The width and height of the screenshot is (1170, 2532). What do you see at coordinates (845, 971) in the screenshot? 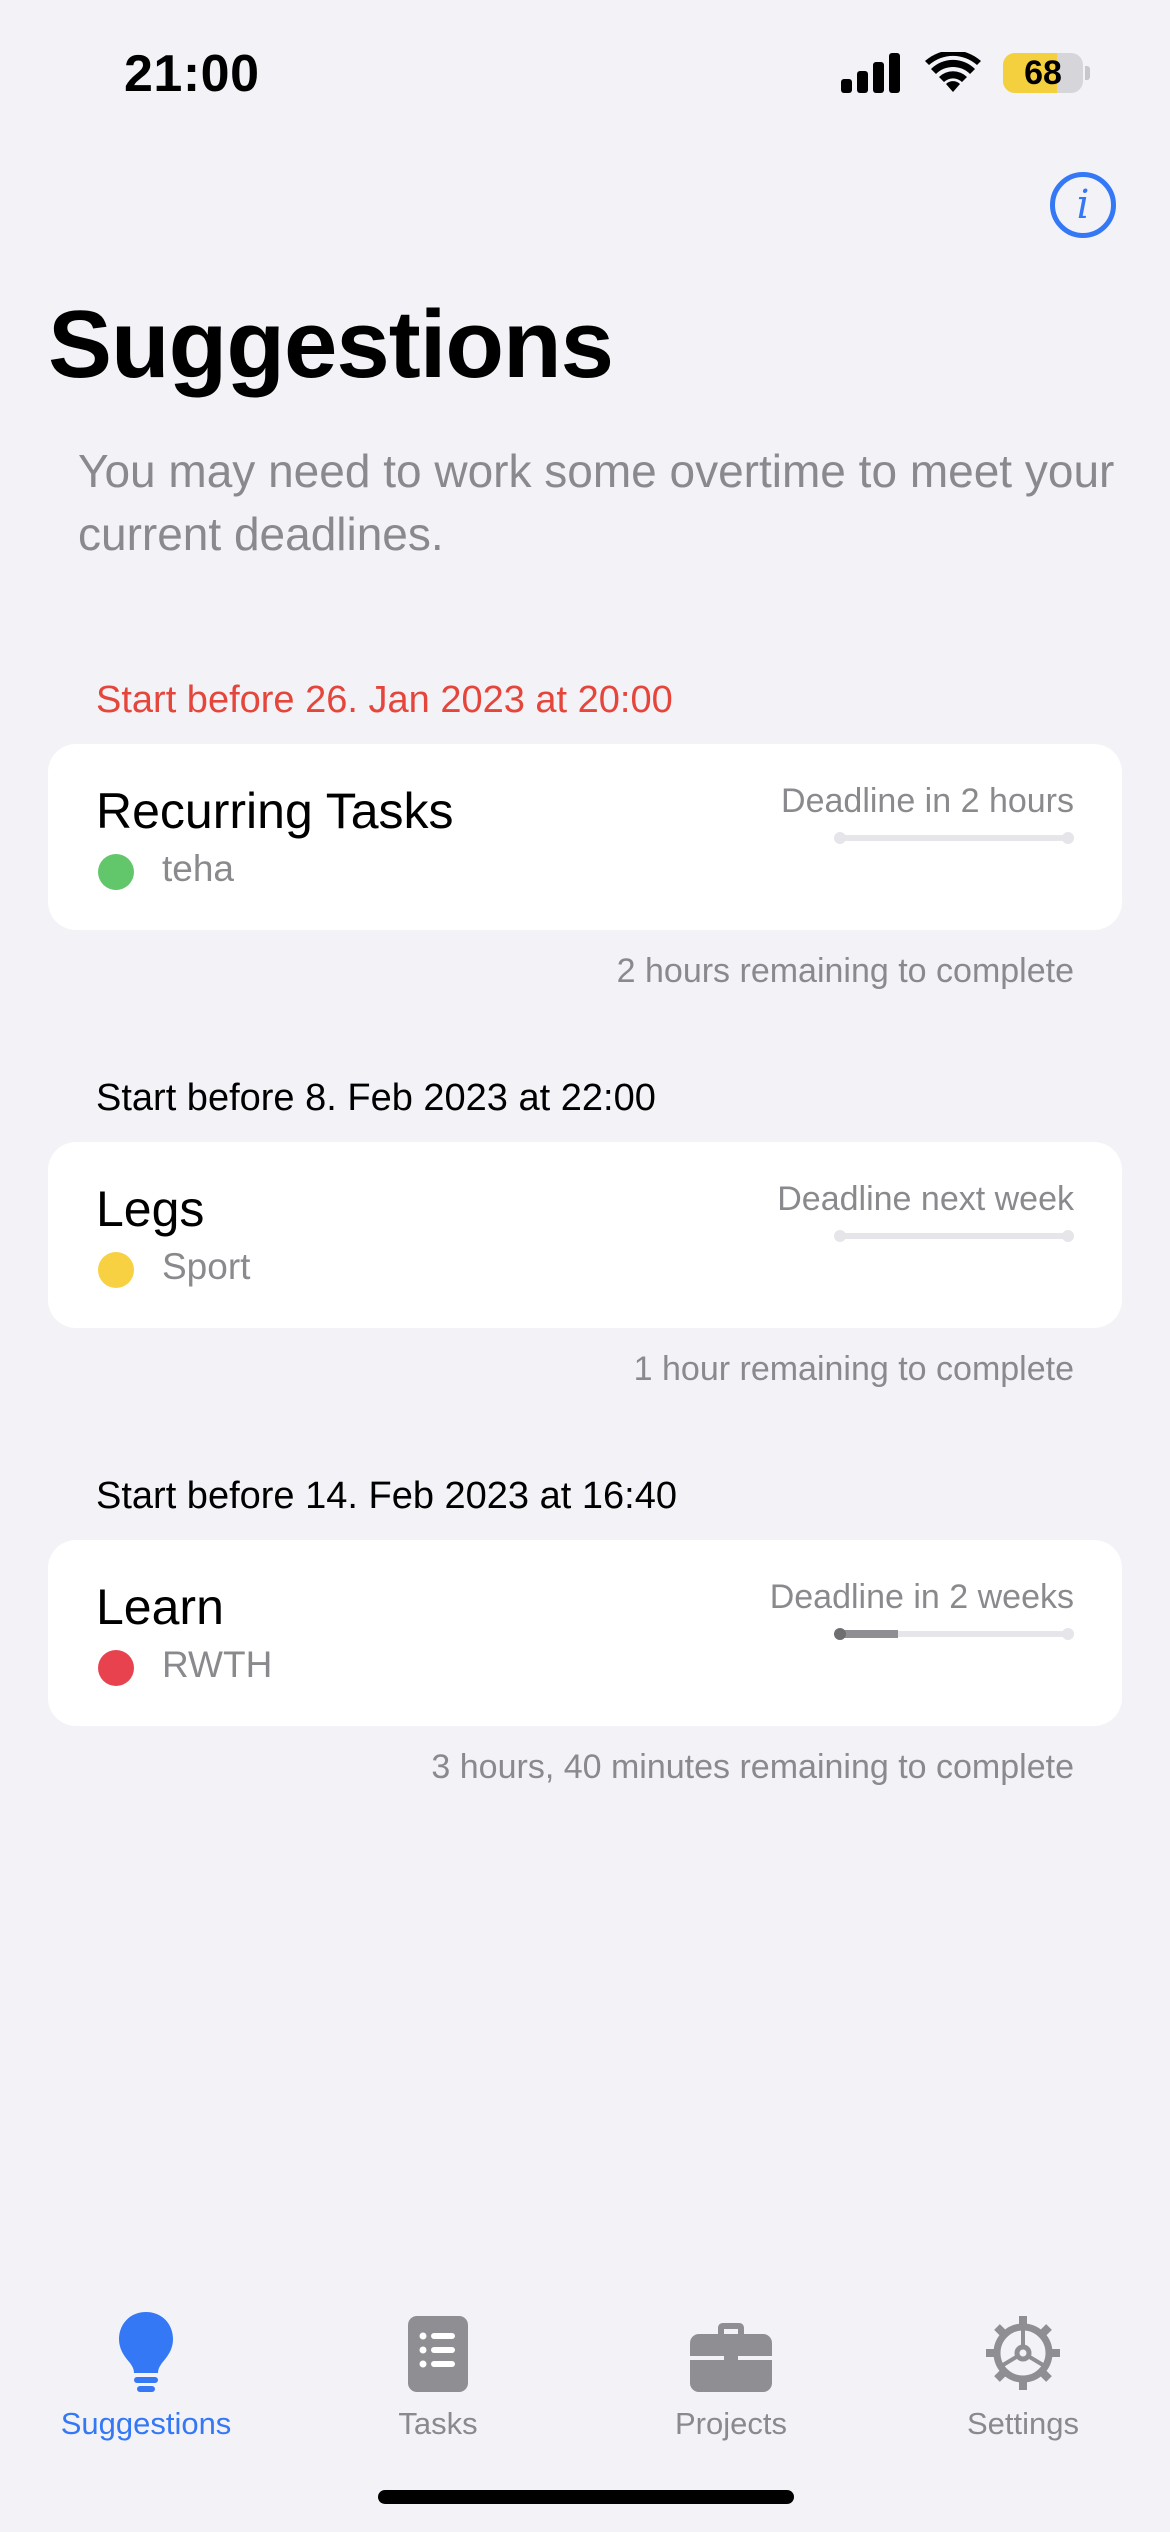
I see `remaining-time-label: 2 hours remaining to complete` at bounding box center [845, 971].